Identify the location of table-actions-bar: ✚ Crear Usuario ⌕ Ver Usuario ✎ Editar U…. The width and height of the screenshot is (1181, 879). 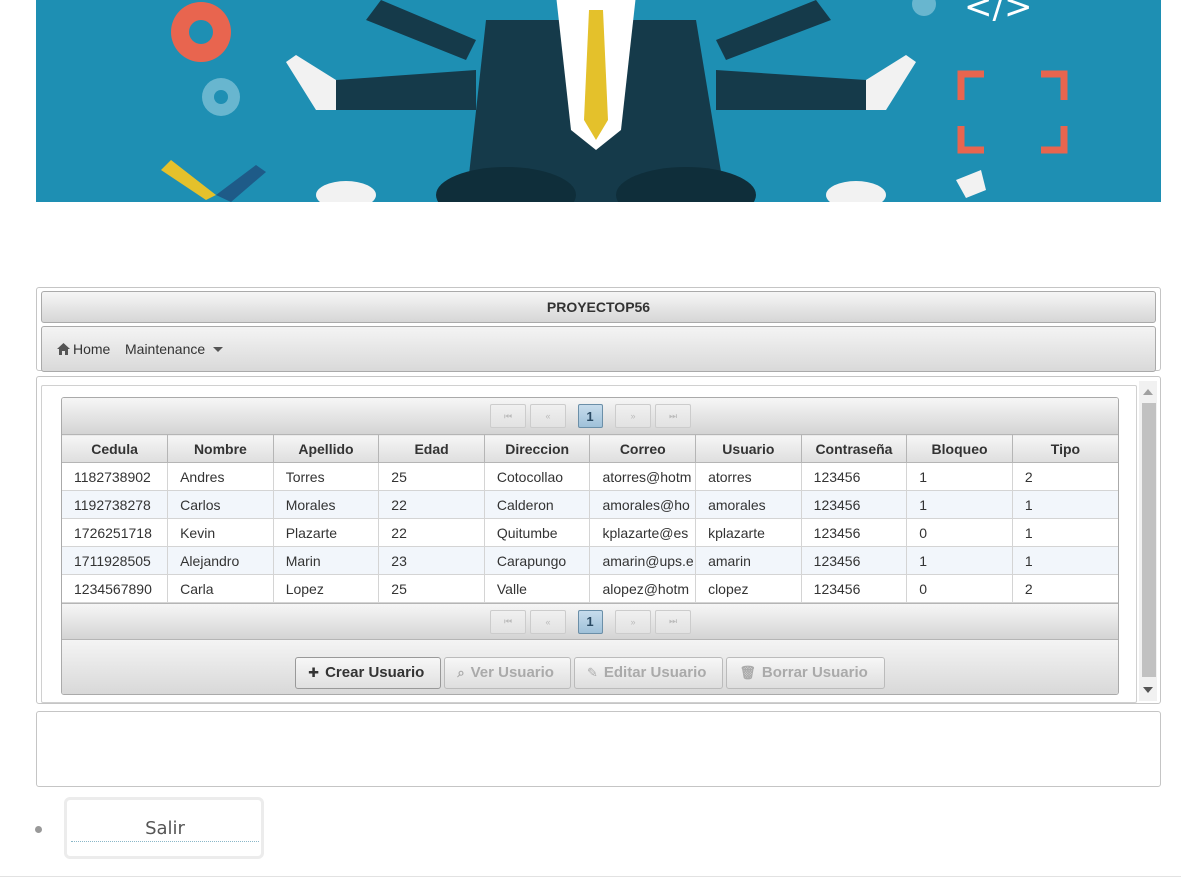
(590, 666).